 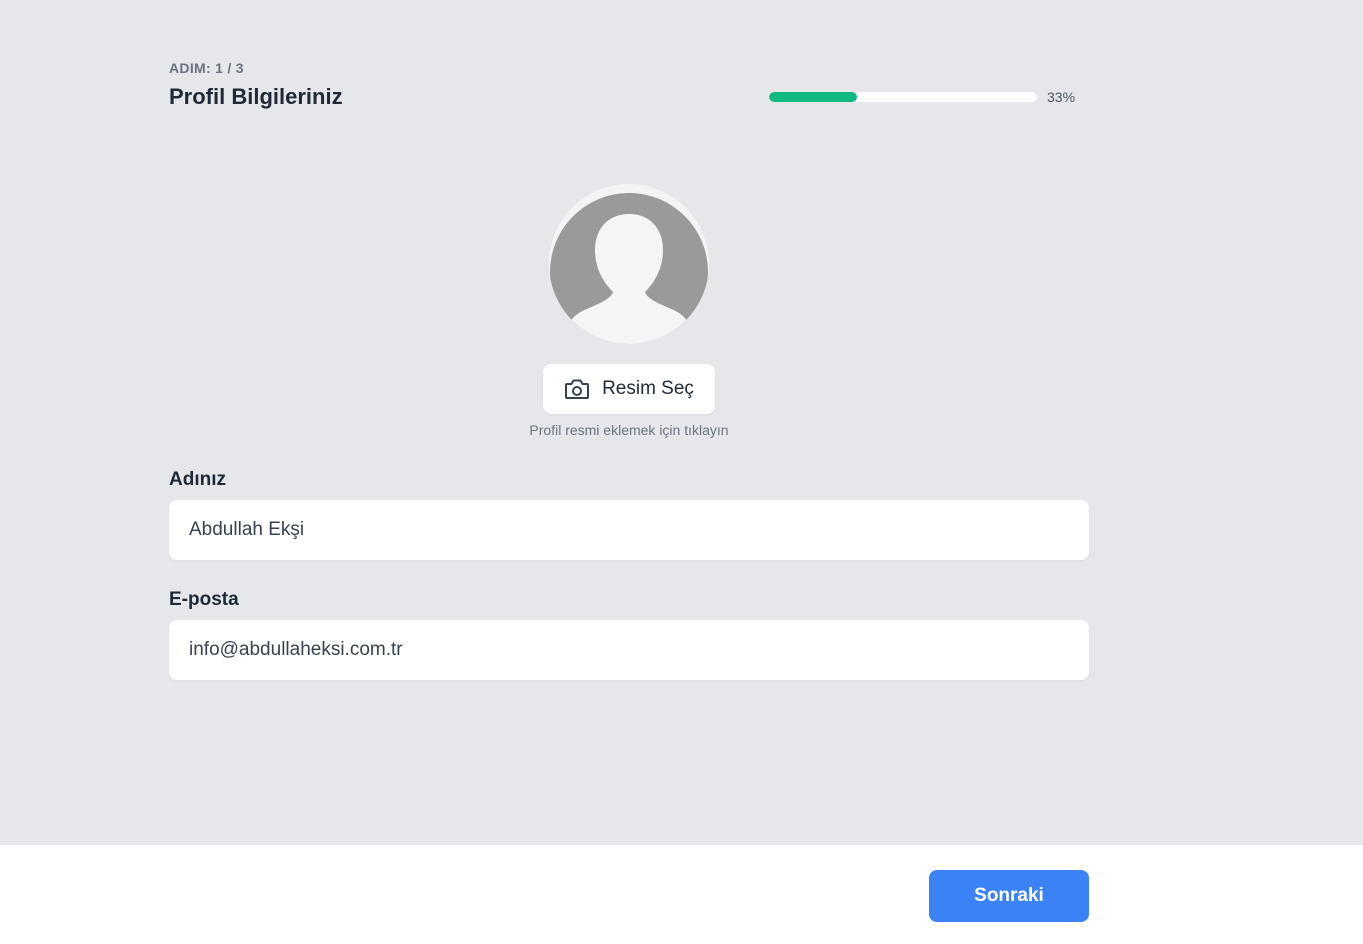 I want to click on avatar, so click(x=629, y=264).